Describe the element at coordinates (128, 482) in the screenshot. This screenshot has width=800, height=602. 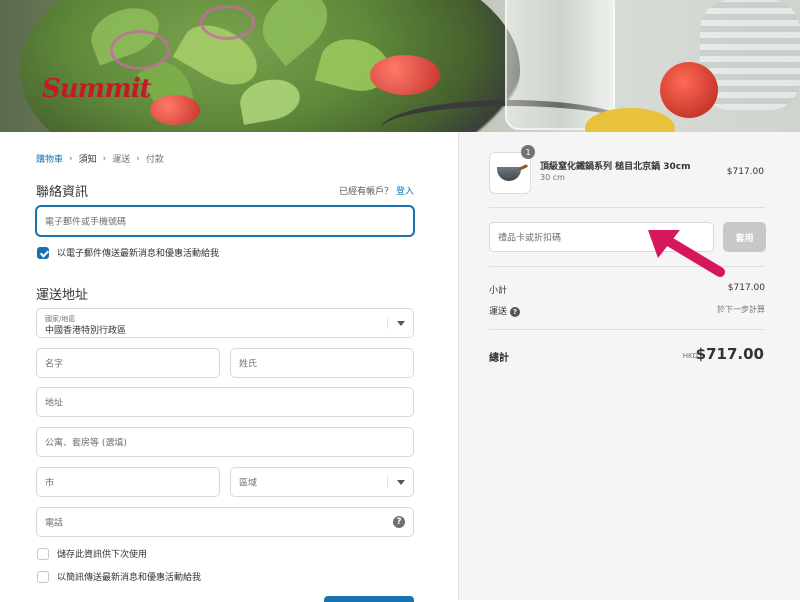
I see `city-field: 市` at that location.